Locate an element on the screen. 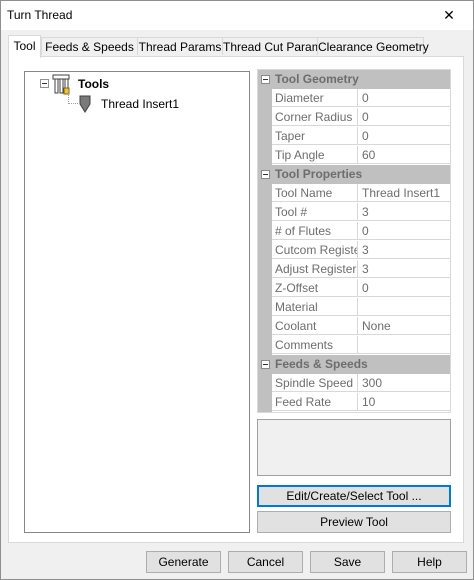  property-row: Coolant None is located at coordinates (354, 326).